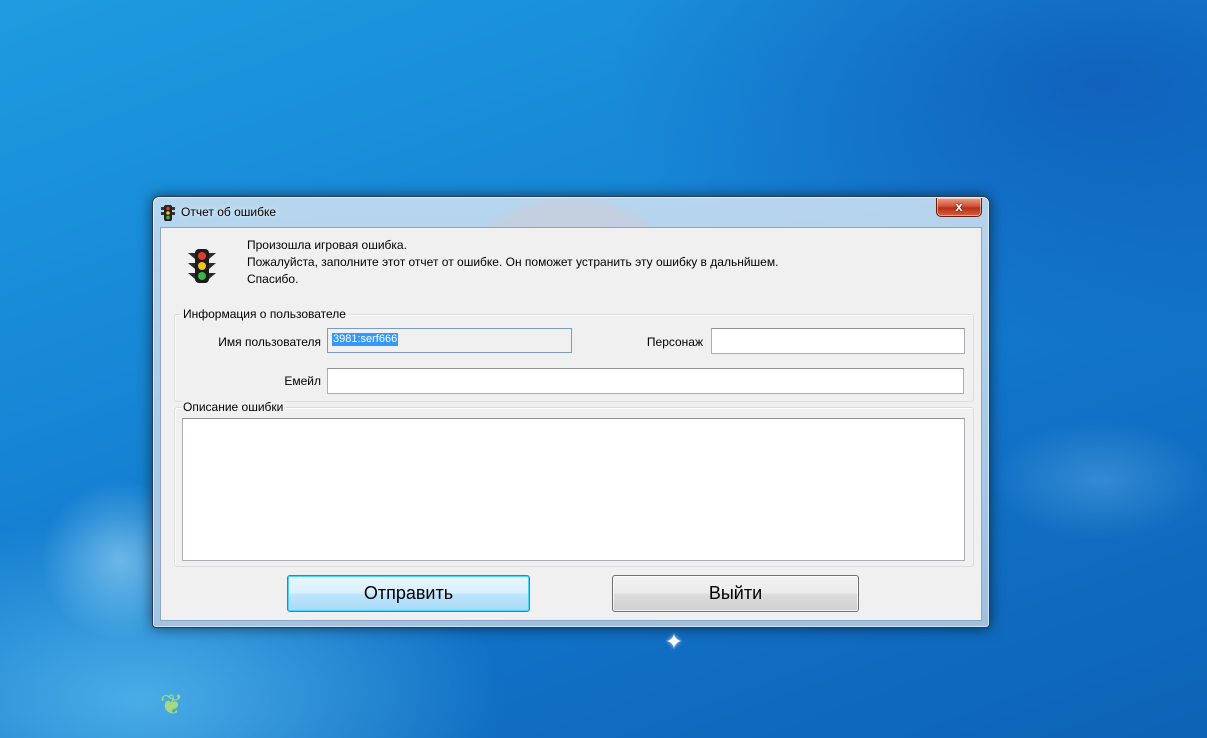 This screenshot has width=1207, height=738. Describe the element at coordinates (573, 489) in the screenshot. I see `description-textarea` at that location.